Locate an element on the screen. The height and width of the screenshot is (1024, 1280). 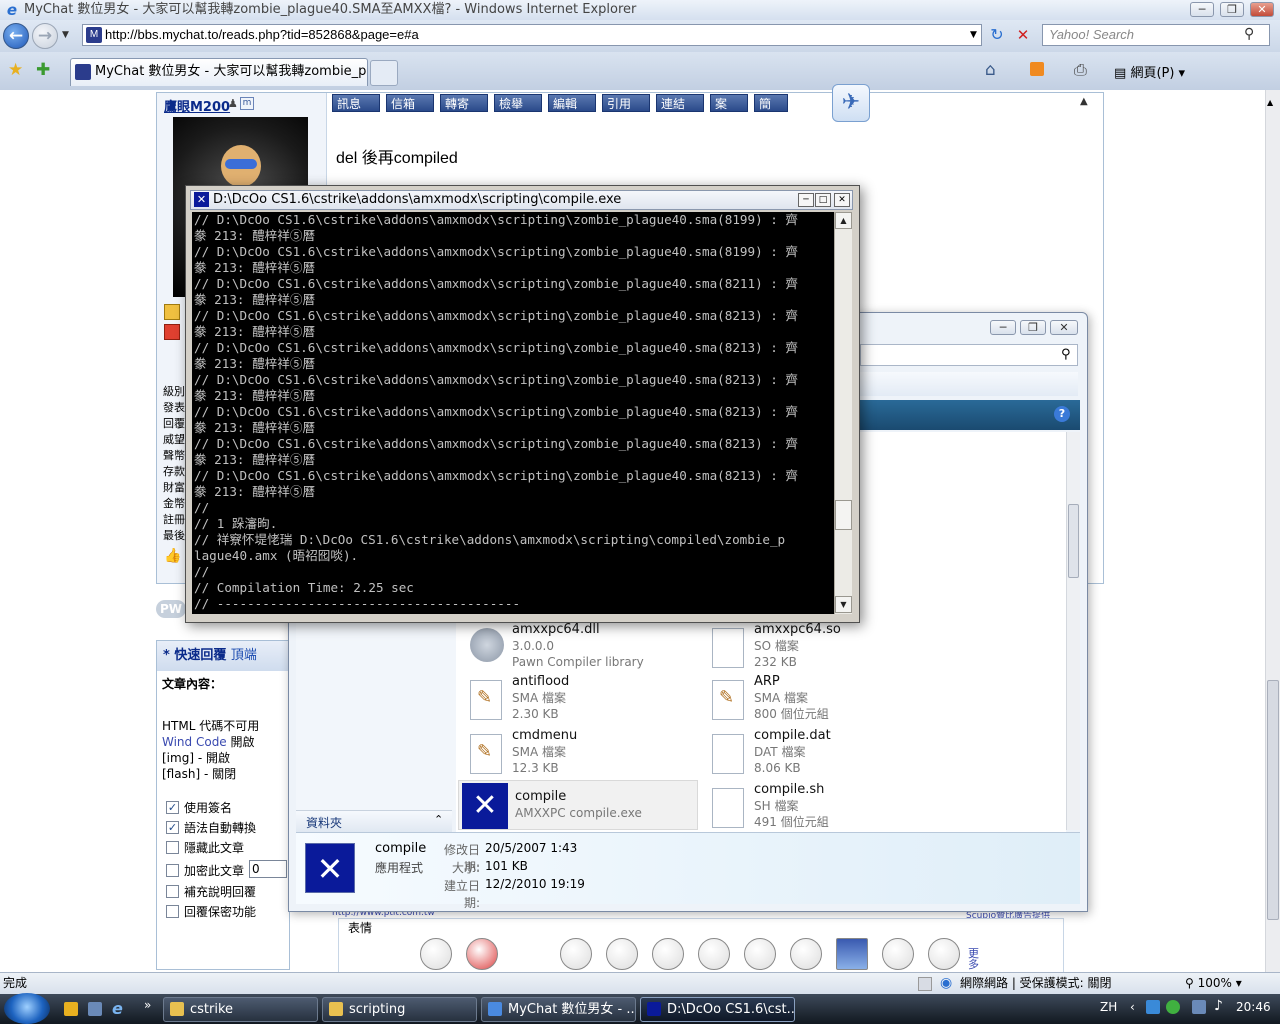
profile-card-icon: m is located at coordinates (247, 103).